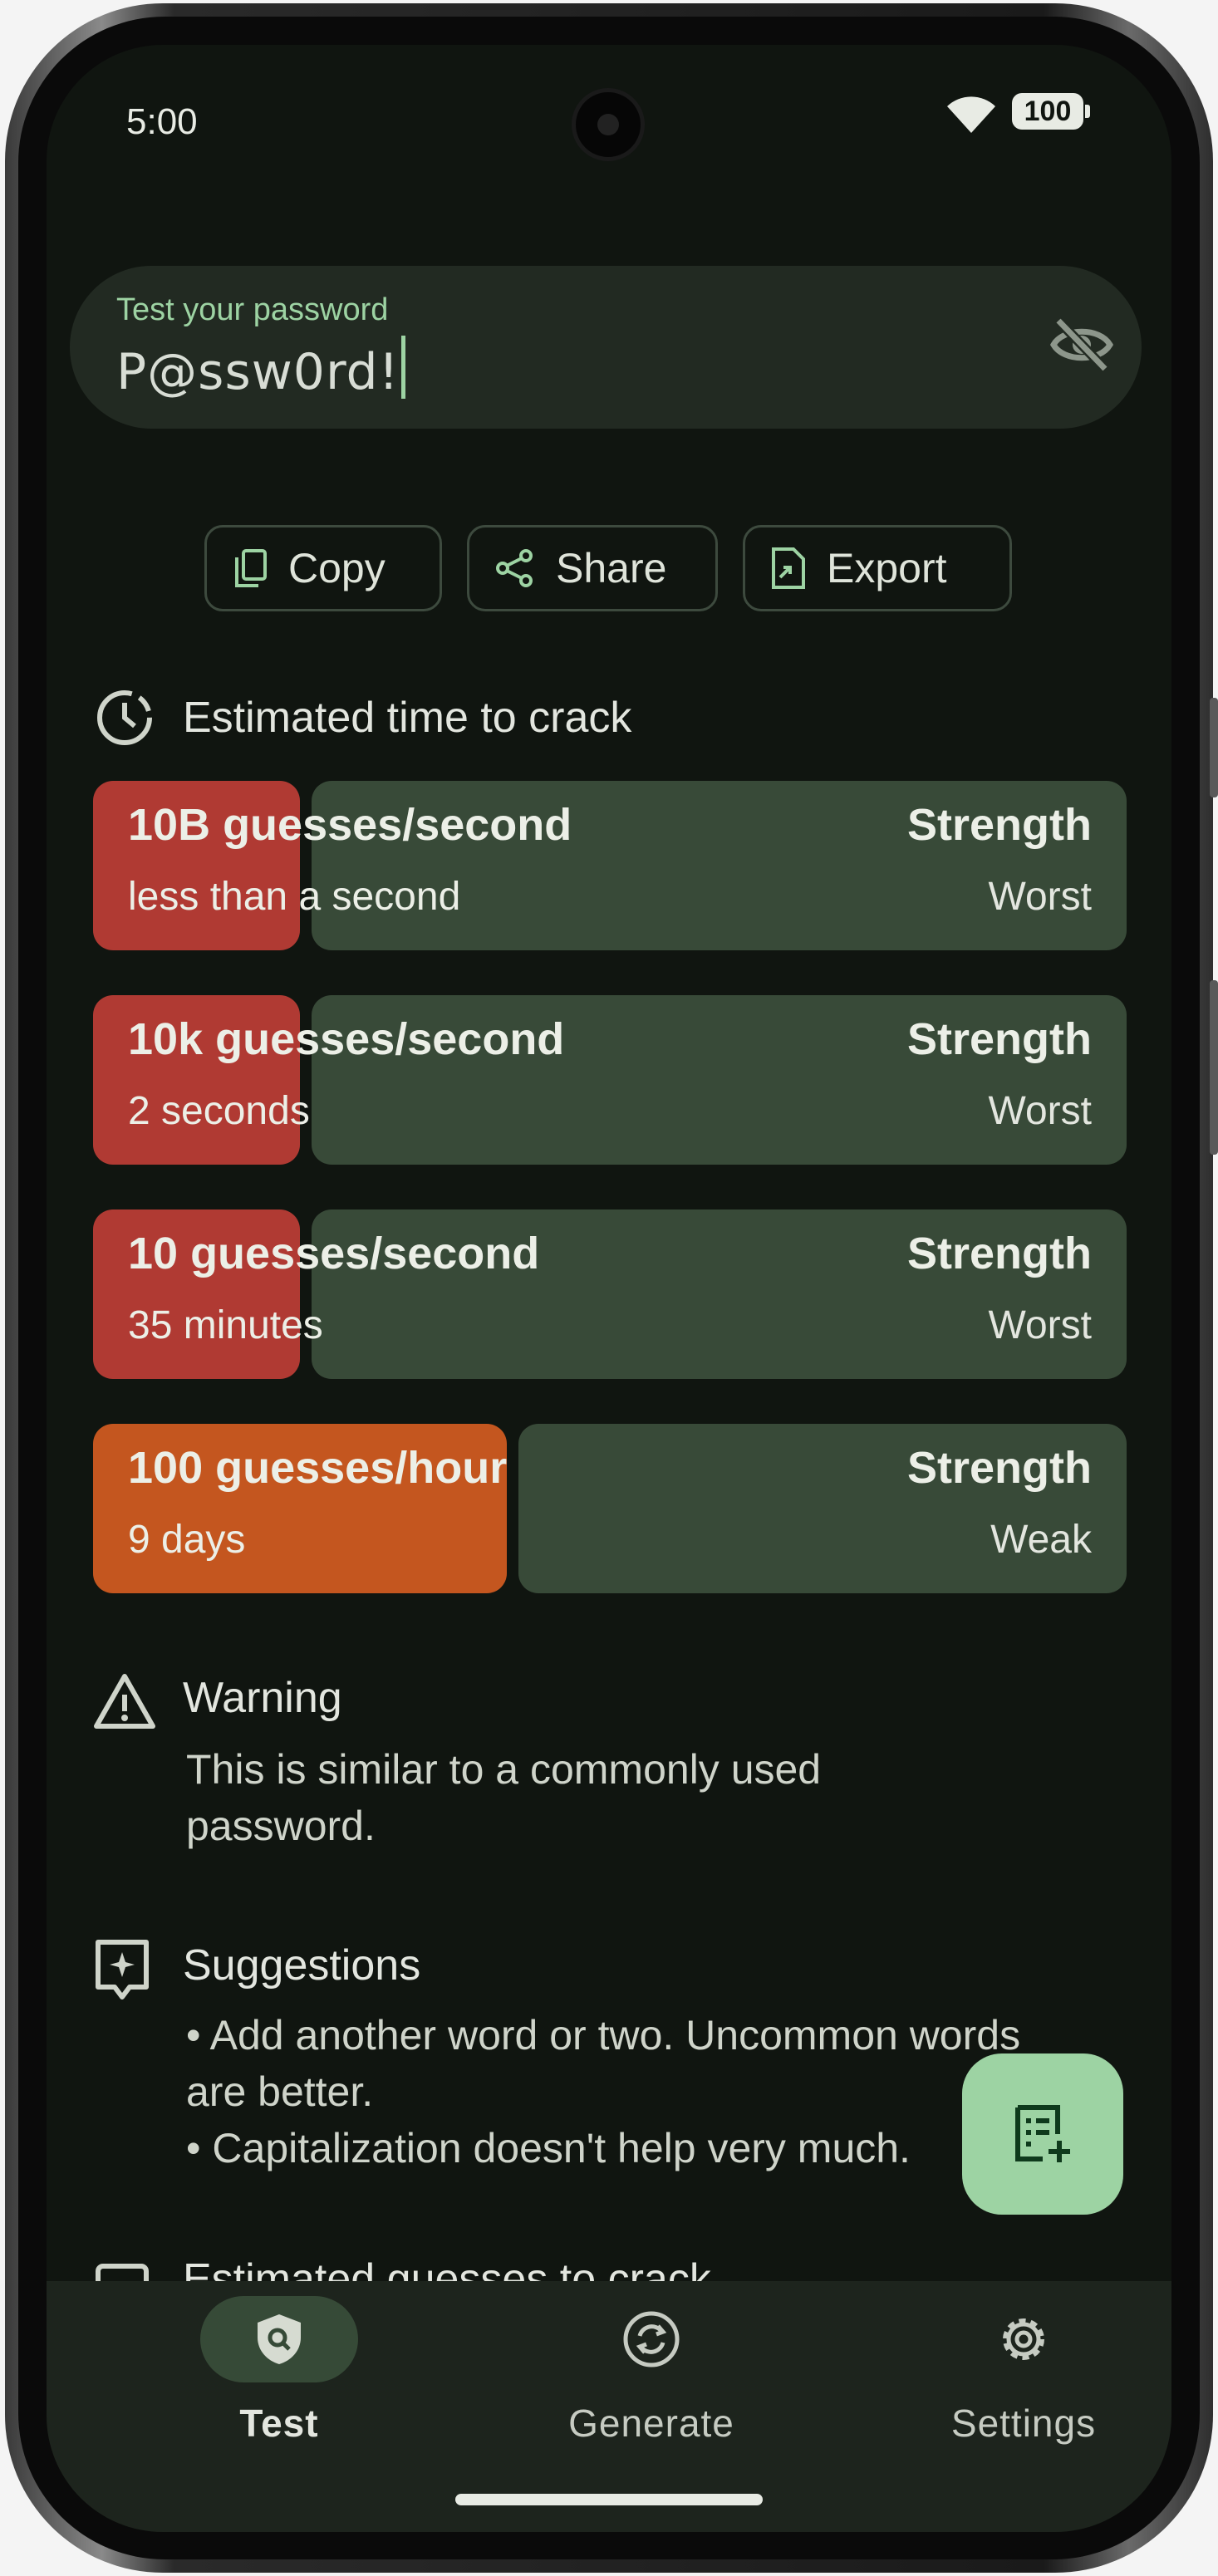  I want to click on guess-rate: 10B guesses/second, so click(350, 825).